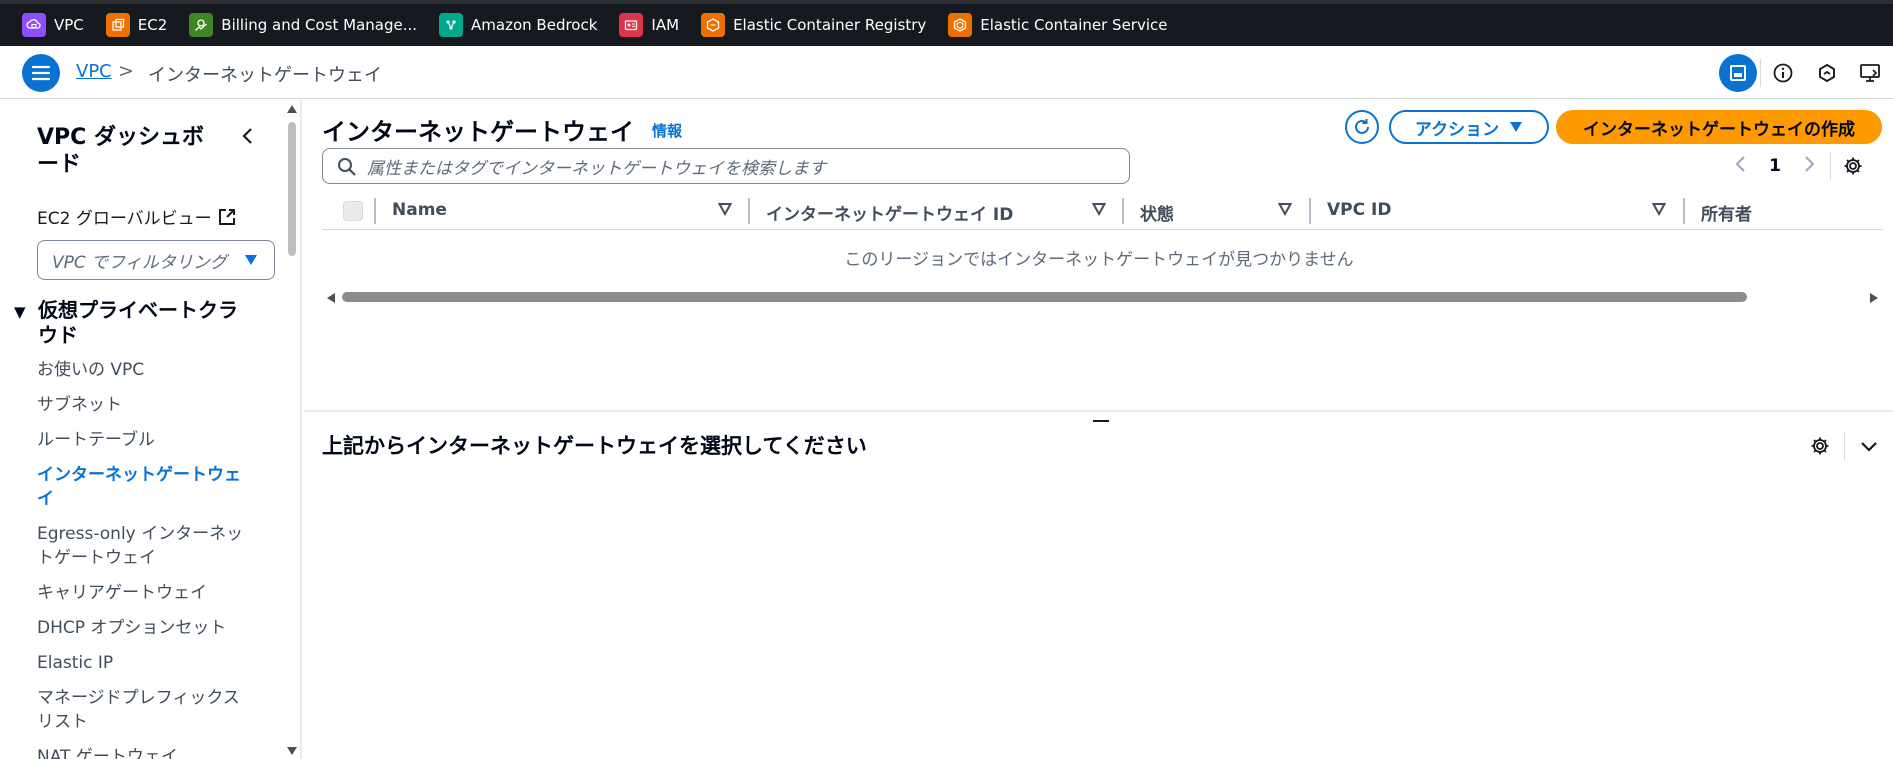 The height and width of the screenshot is (759, 1893). Describe the element at coordinates (478, 132) in the screenshot. I see `page-title: インターネットゲートウェイ` at that location.